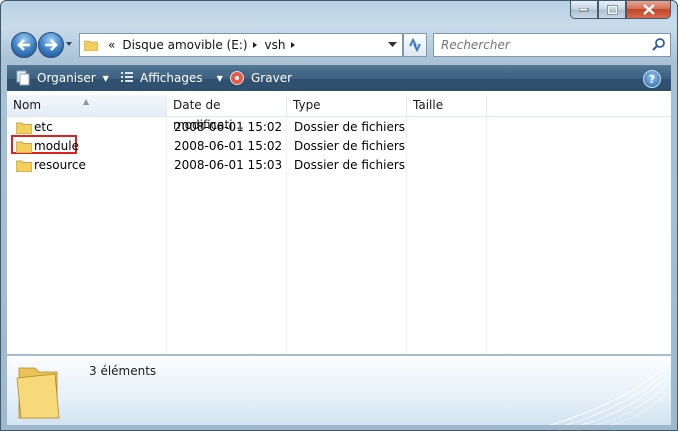  Describe the element at coordinates (339, 78) in the screenshot. I see `command-bar: Organiser ▼ Affichages ▼ Graver ?` at that location.